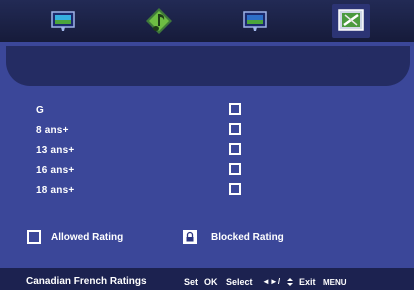 The height and width of the screenshot is (290, 414). What do you see at coordinates (55, 190) in the screenshot?
I see `rating-label: 18 ans+` at bounding box center [55, 190].